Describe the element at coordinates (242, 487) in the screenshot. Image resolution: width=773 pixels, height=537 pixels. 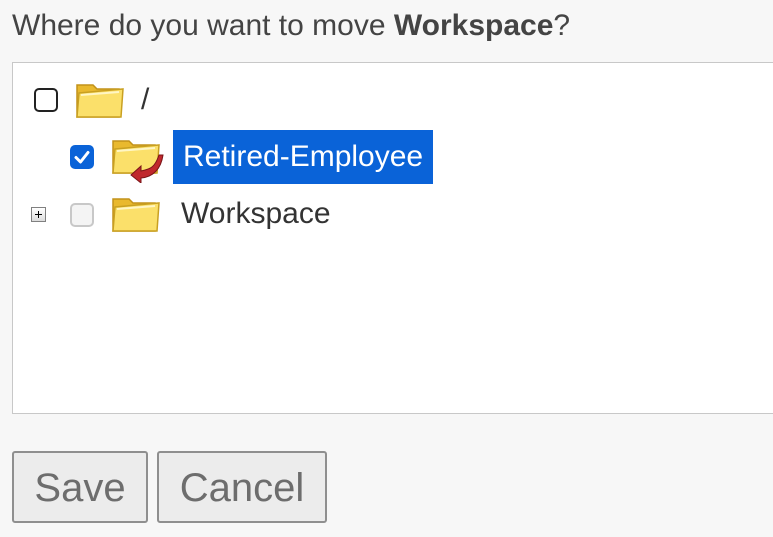
I see `cancel-button: Cancel` at that location.